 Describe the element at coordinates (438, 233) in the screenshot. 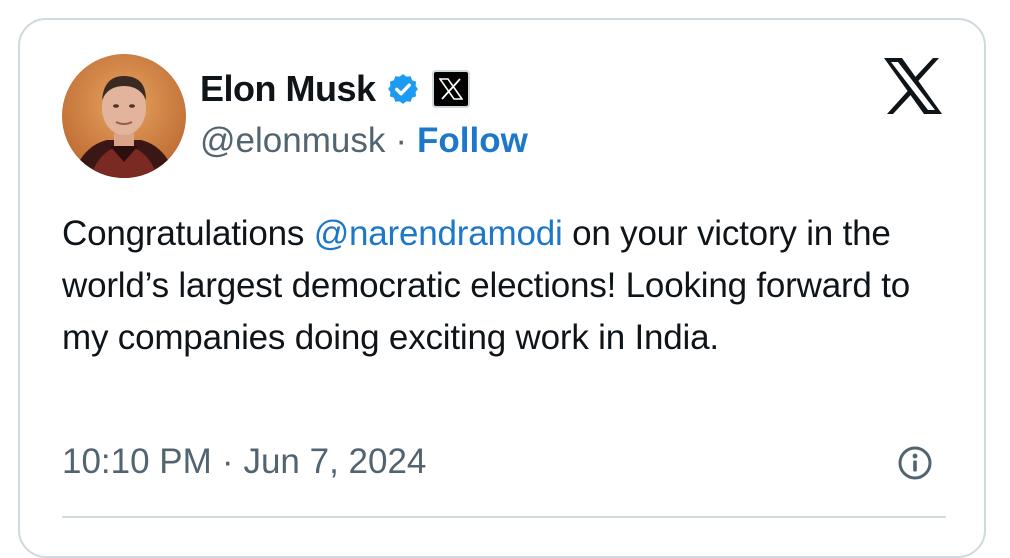

I see `mention-link: @narendramodi` at that location.